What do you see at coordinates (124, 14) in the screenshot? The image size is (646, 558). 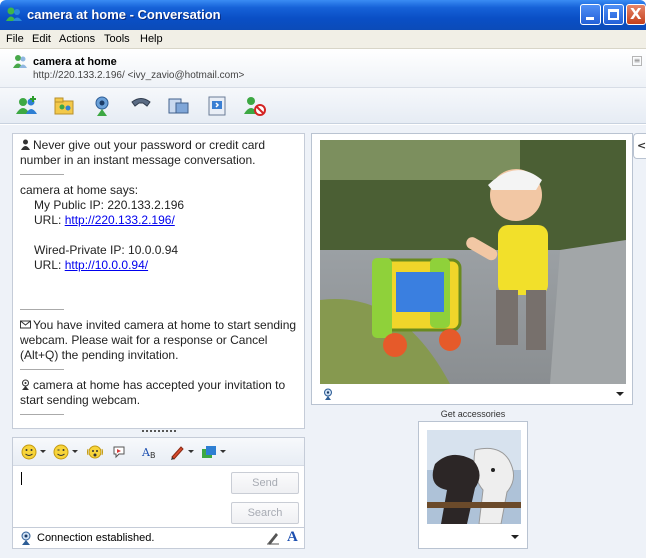 I see `window-title: camera at home - Conversation` at bounding box center [124, 14].